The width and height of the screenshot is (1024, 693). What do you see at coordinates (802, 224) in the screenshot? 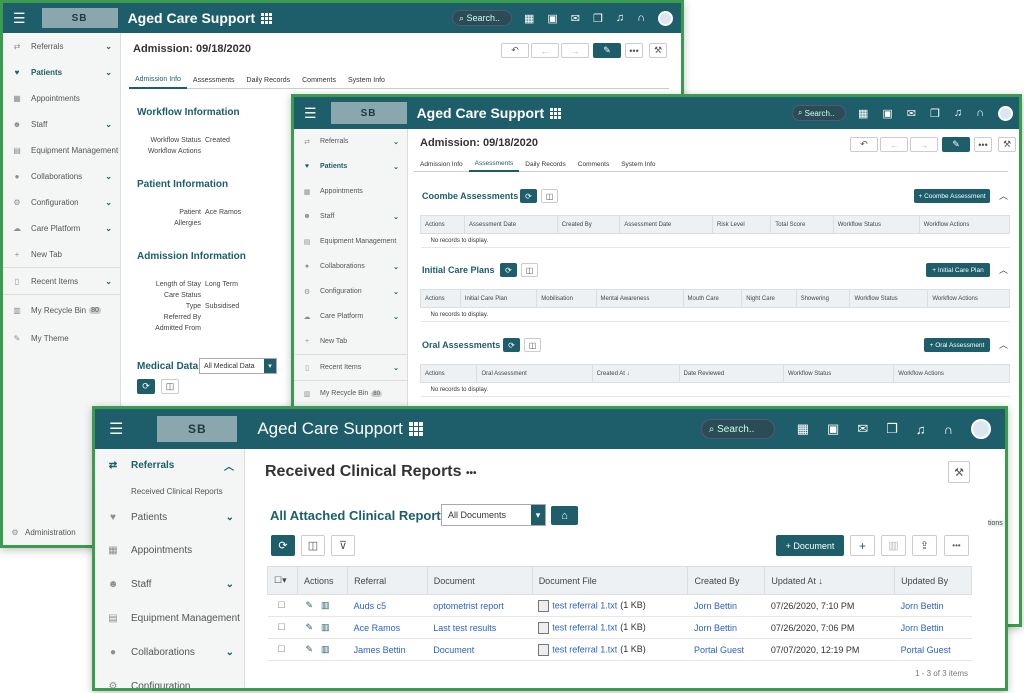
I see `column-header: Total Score` at bounding box center [802, 224].